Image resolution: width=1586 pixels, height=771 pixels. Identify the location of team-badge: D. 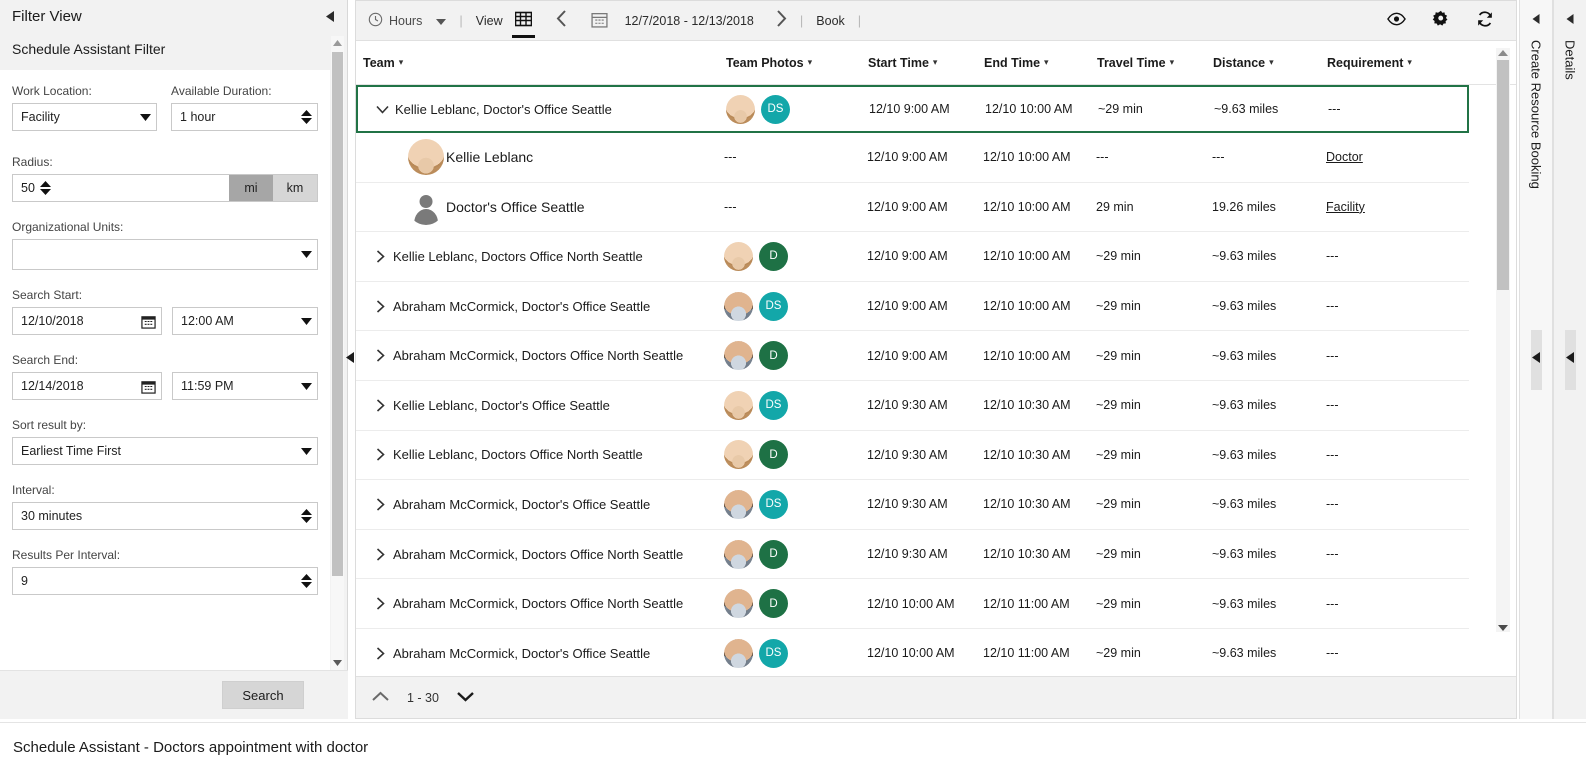
(773, 356).